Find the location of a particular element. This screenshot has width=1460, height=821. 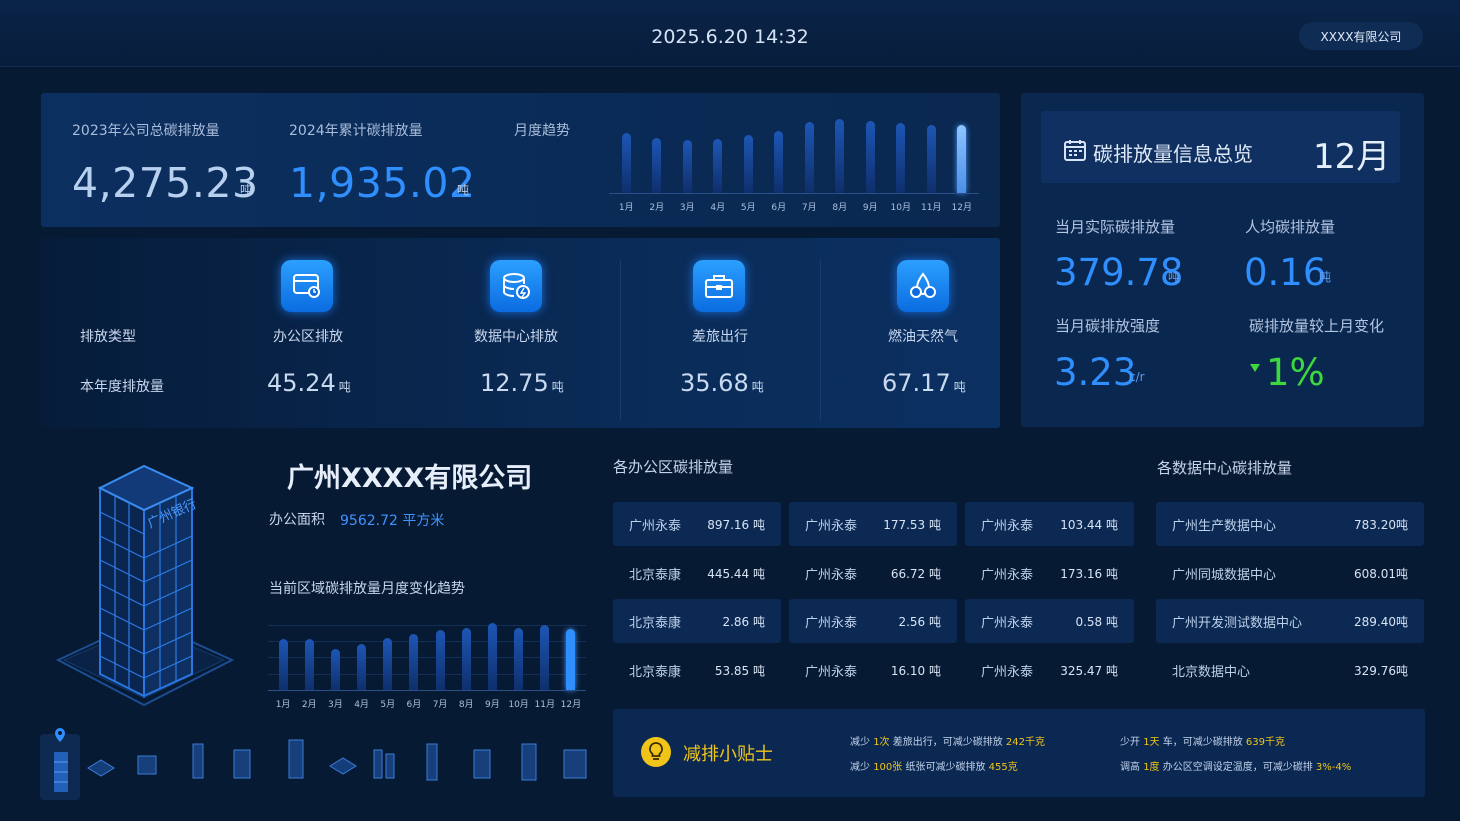

row2-label: 本年度排放量 is located at coordinates (122, 387).